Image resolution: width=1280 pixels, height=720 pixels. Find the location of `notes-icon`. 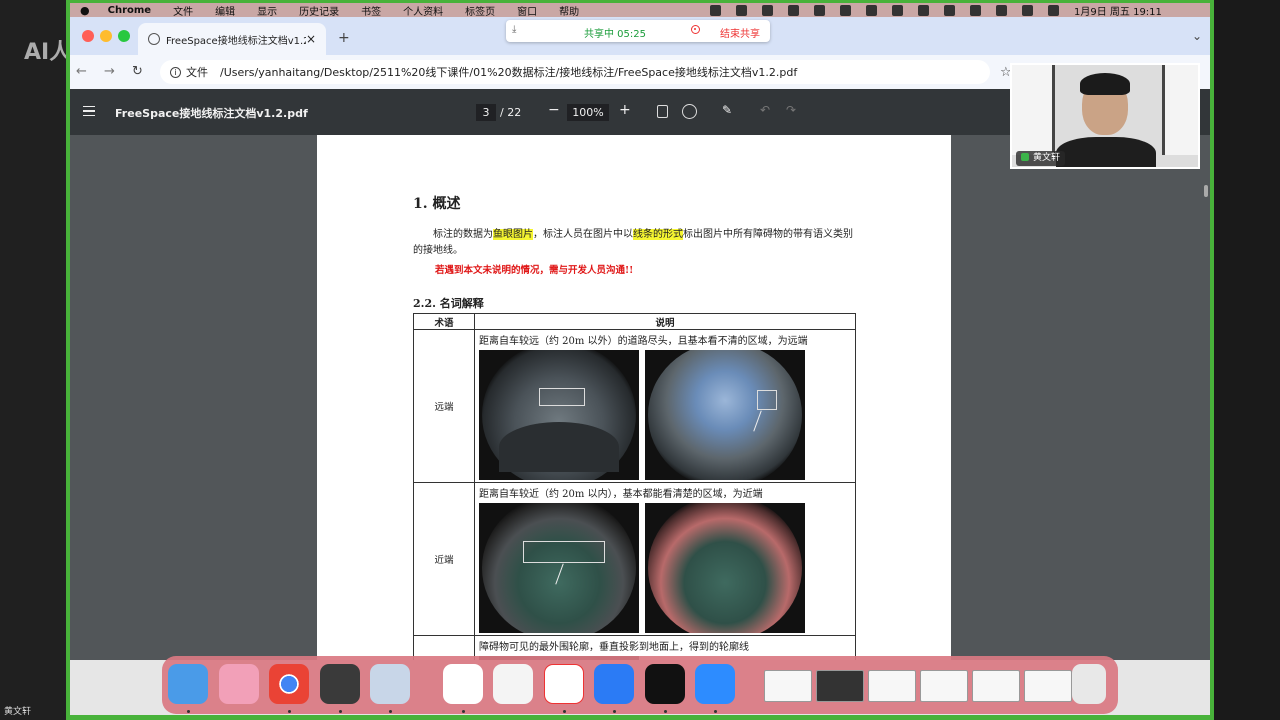

notes-icon is located at coordinates (513, 684).